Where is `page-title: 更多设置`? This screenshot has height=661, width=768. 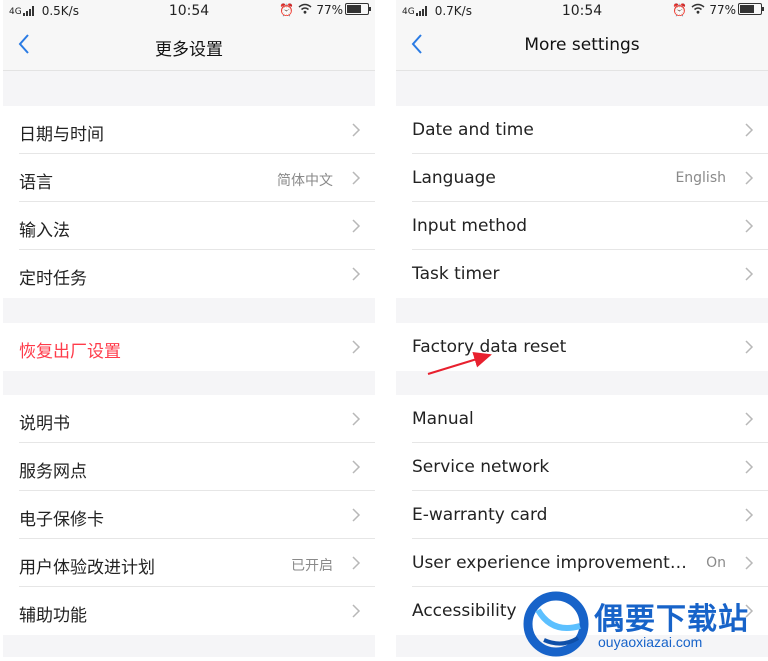
page-title: 更多设置 is located at coordinates (189, 50).